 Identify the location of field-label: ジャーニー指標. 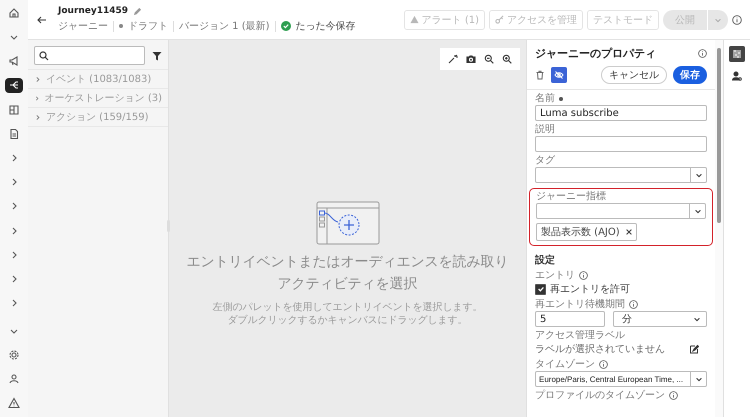
(571, 196).